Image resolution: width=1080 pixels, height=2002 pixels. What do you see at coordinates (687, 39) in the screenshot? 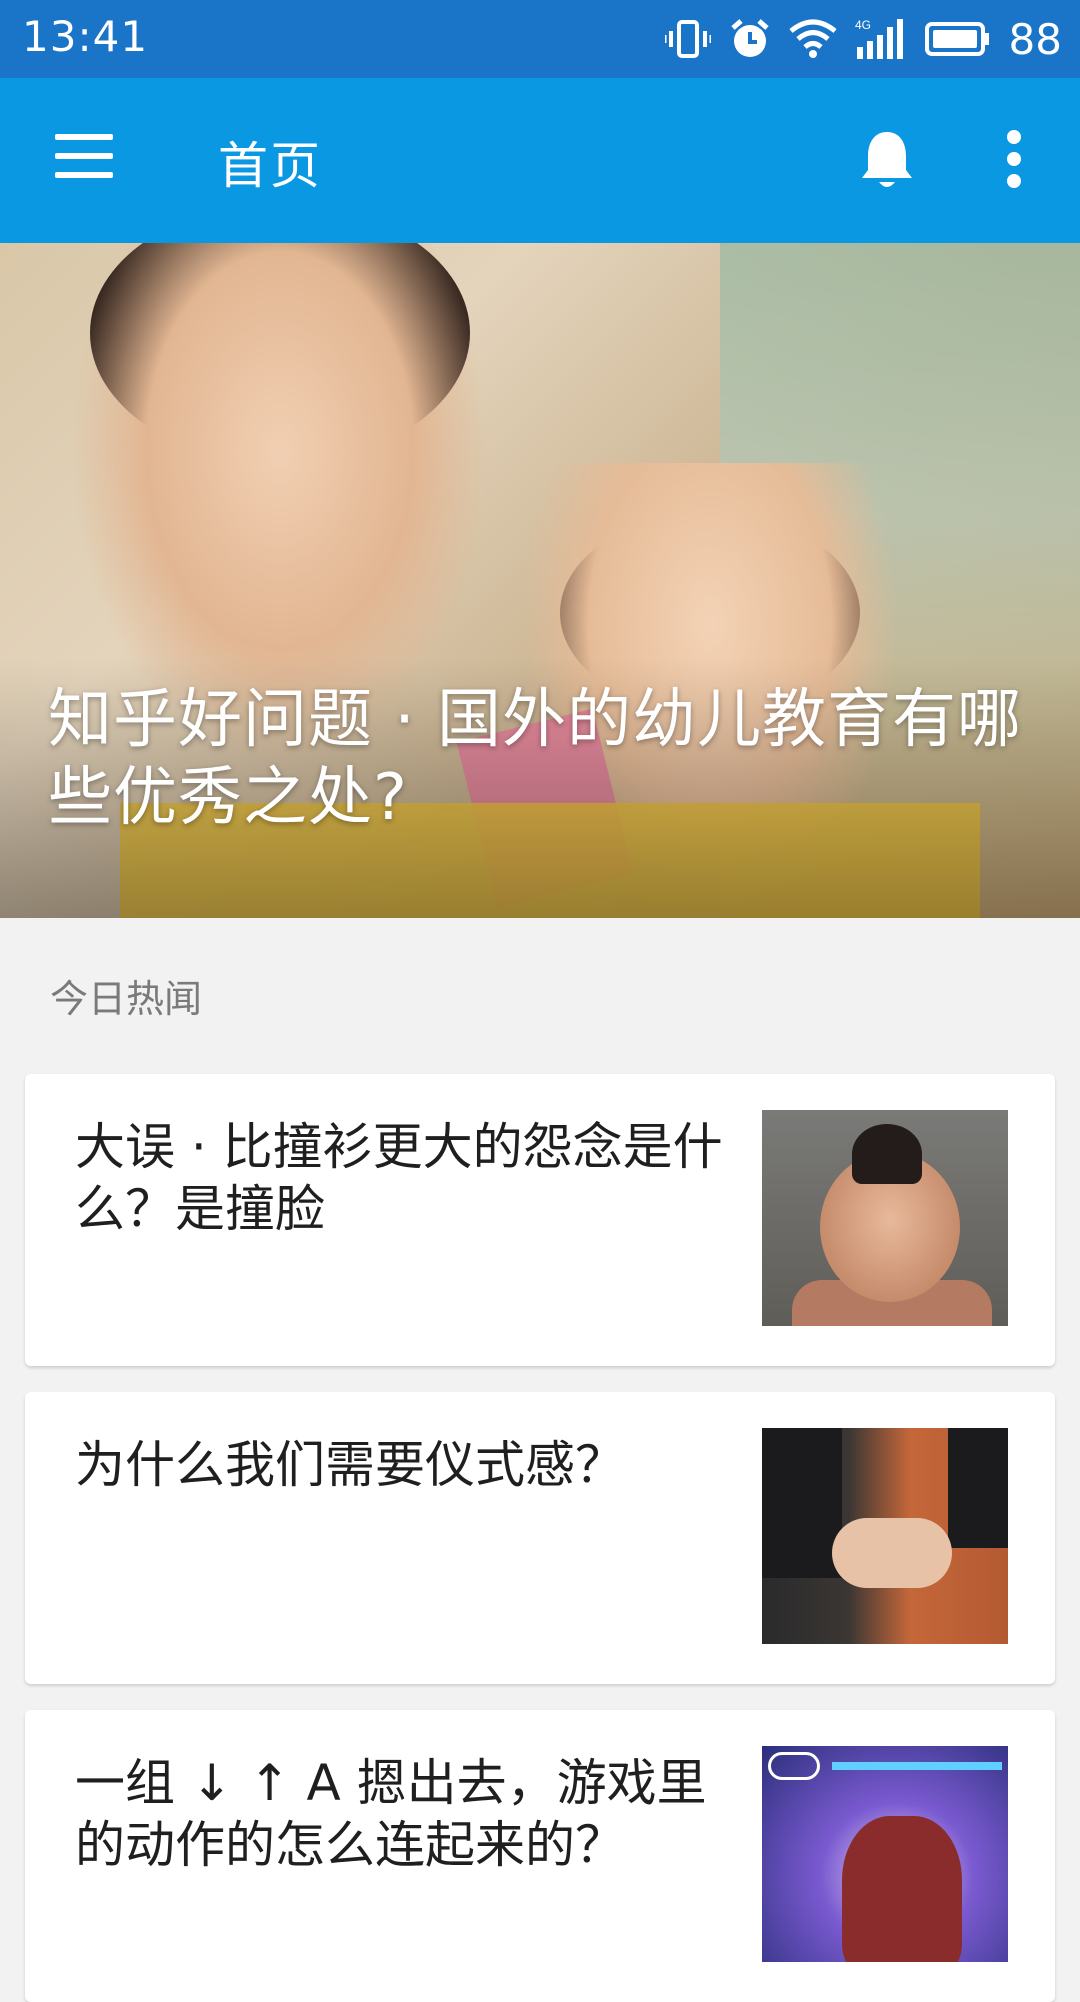
I see `vibrate-icon` at bounding box center [687, 39].